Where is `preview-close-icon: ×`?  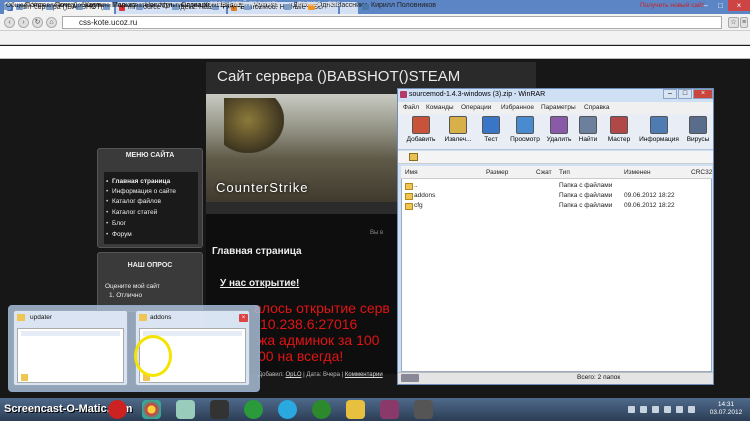
preview-close-icon: × is located at coordinates (243, 318).